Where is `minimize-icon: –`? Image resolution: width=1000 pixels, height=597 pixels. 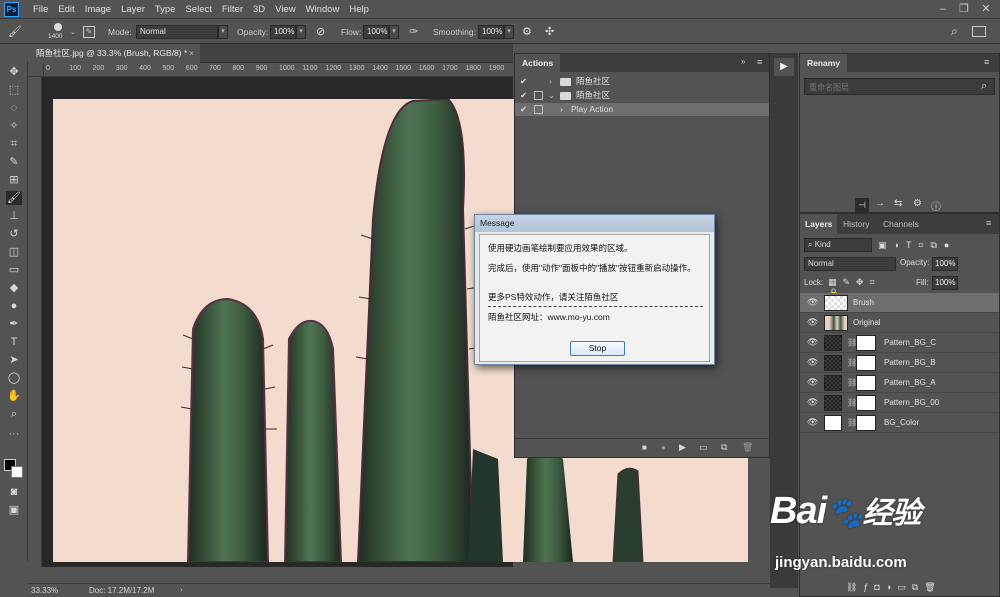
minimize-icon: – is located at coordinates (943, 9).